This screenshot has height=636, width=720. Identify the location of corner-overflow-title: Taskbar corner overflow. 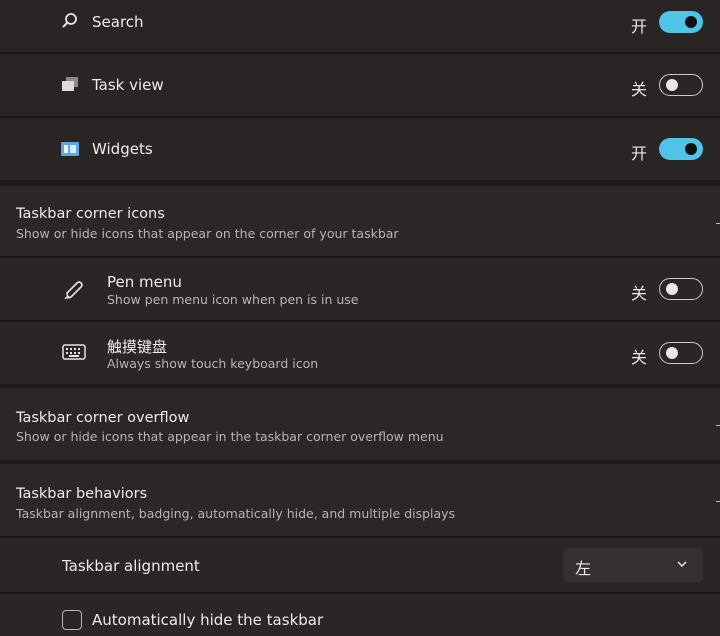
(103, 418).